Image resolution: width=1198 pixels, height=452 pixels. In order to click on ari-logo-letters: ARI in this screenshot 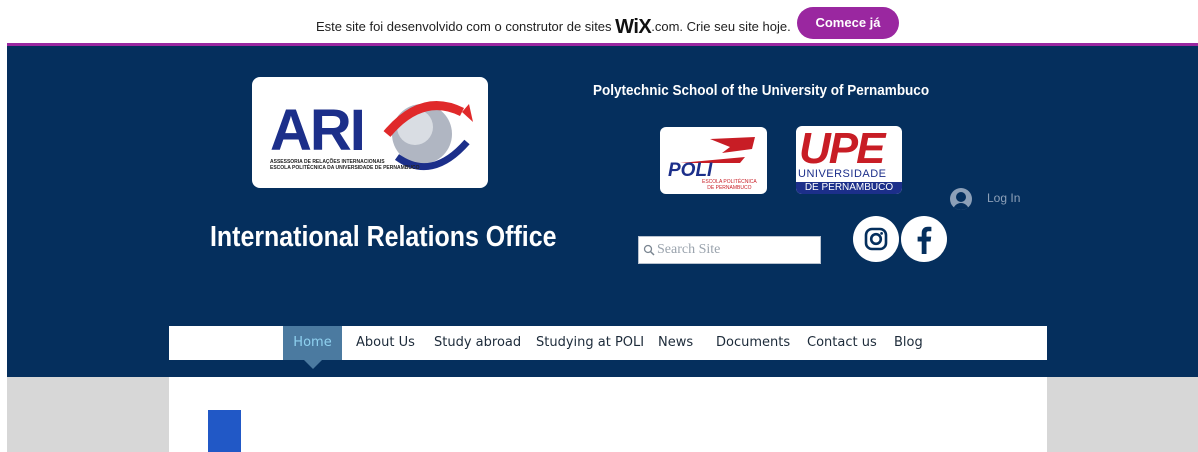, I will do `click(318, 130)`.